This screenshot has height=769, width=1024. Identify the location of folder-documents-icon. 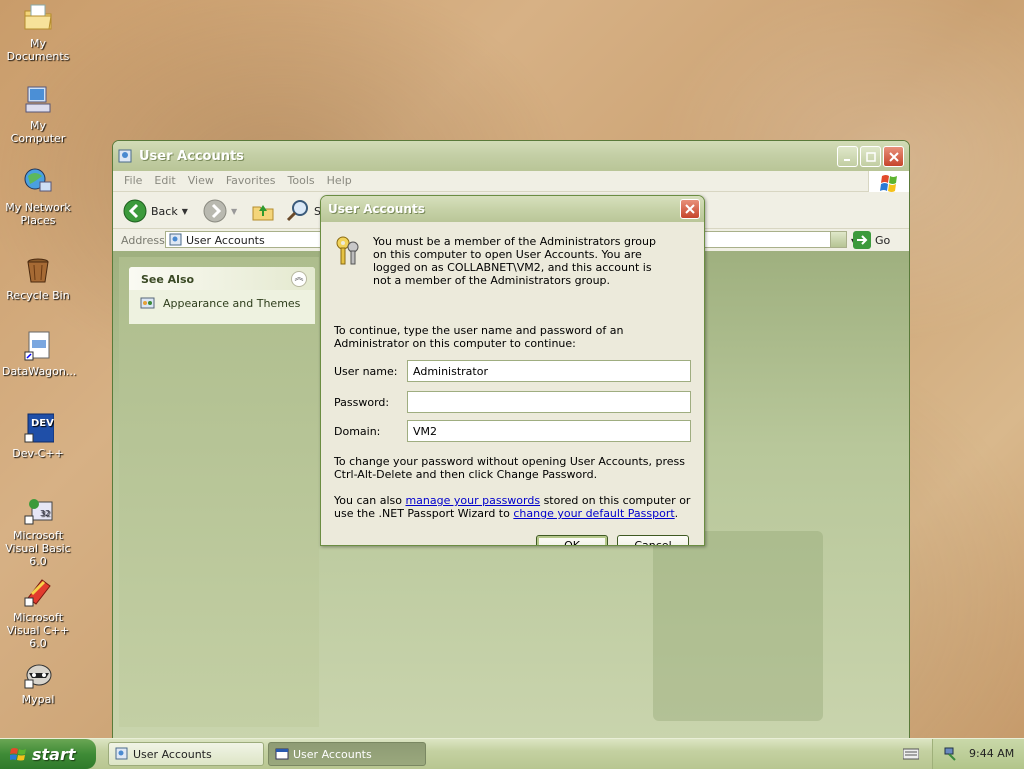
(38, 17).